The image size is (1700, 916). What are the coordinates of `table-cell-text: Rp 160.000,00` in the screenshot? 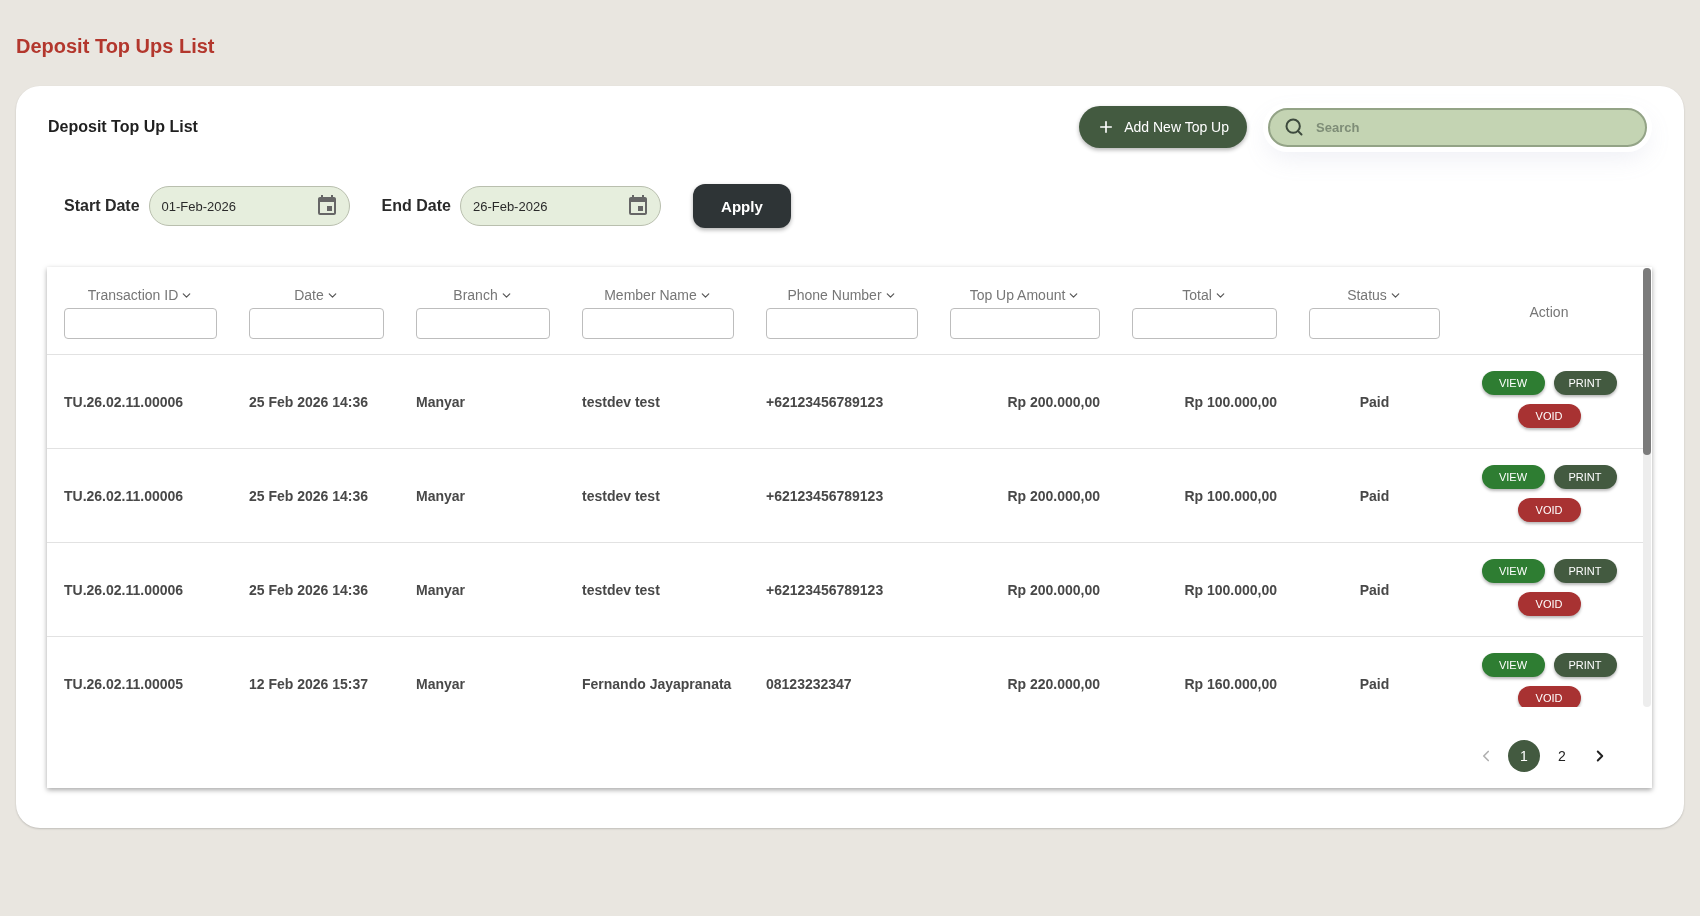 It's located at (1230, 683).